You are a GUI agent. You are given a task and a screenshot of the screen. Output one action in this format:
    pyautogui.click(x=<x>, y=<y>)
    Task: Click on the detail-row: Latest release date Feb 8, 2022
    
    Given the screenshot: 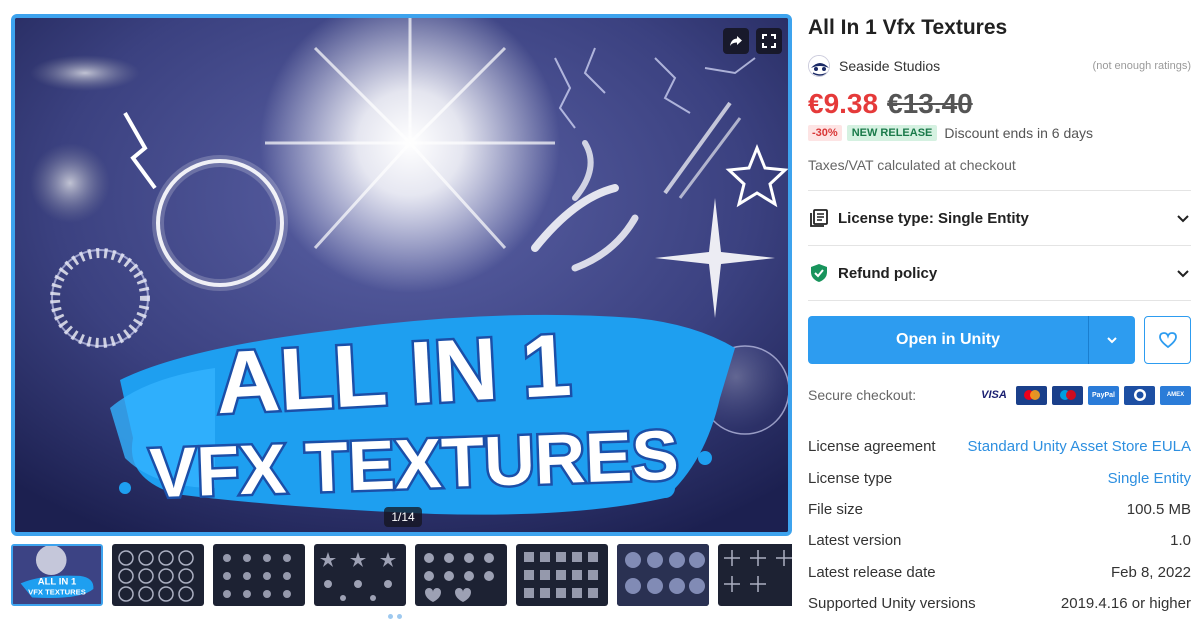 What is the action you would take?
    pyautogui.click(x=999, y=572)
    